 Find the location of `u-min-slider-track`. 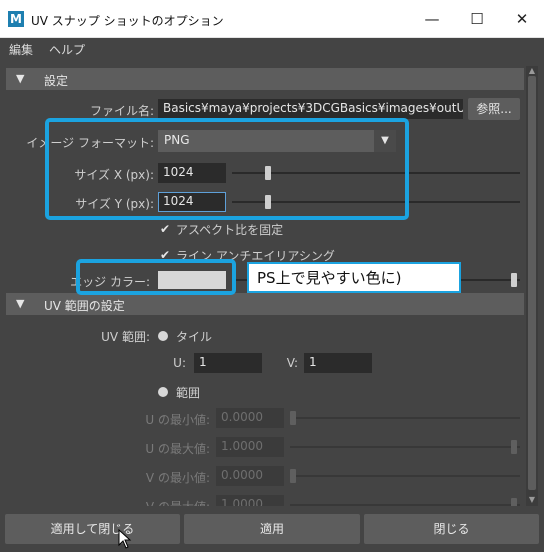

u-min-slider-track is located at coordinates (405, 418).